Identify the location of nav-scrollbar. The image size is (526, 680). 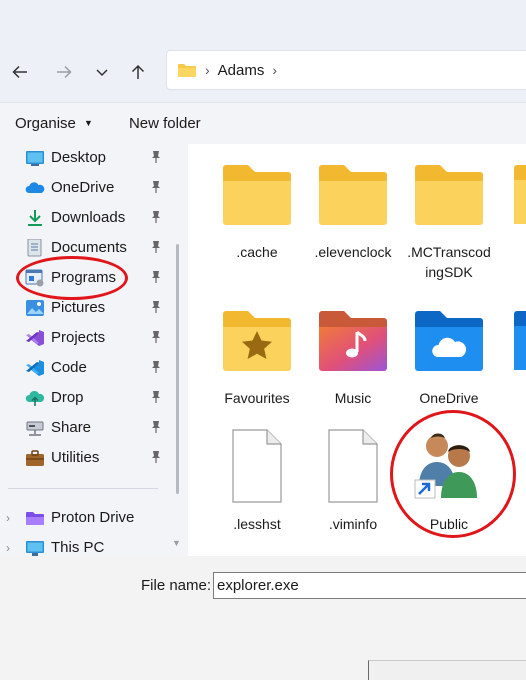
(177, 369).